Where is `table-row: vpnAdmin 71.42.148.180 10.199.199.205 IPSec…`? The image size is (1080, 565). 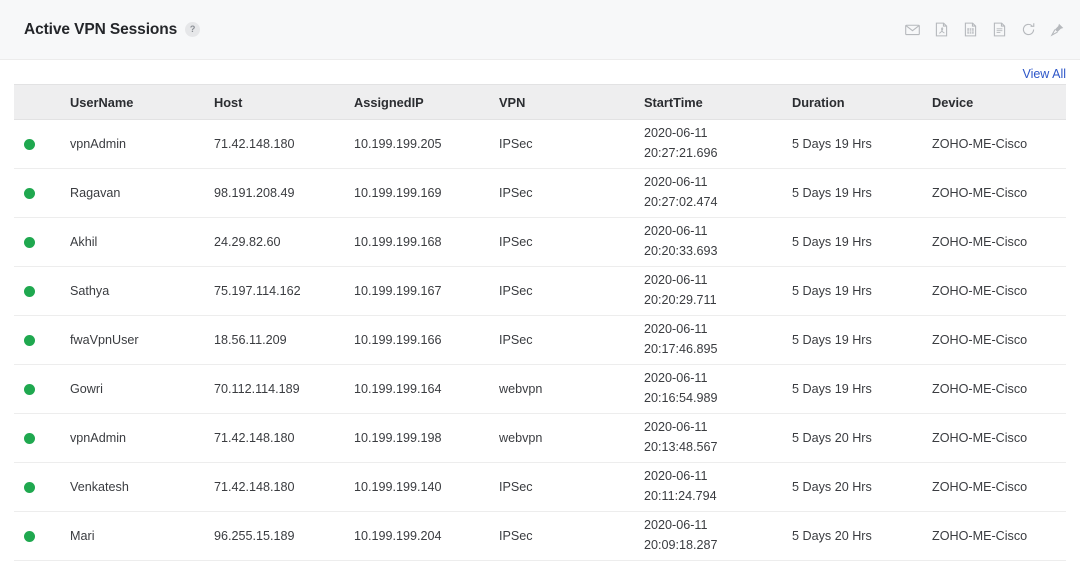
table-row: vpnAdmin 71.42.148.180 10.199.199.205 IPSec… is located at coordinates (540, 144).